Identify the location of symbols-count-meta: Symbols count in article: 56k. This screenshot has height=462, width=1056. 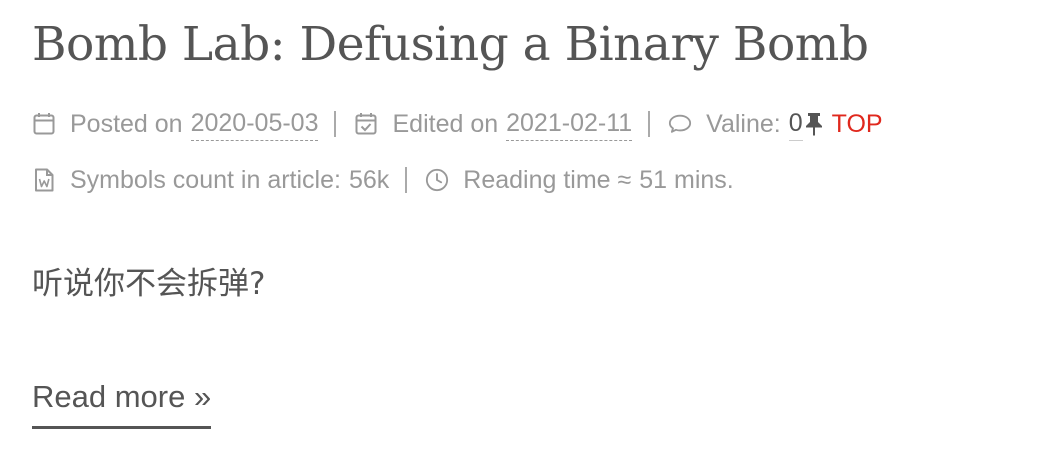
(210, 180).